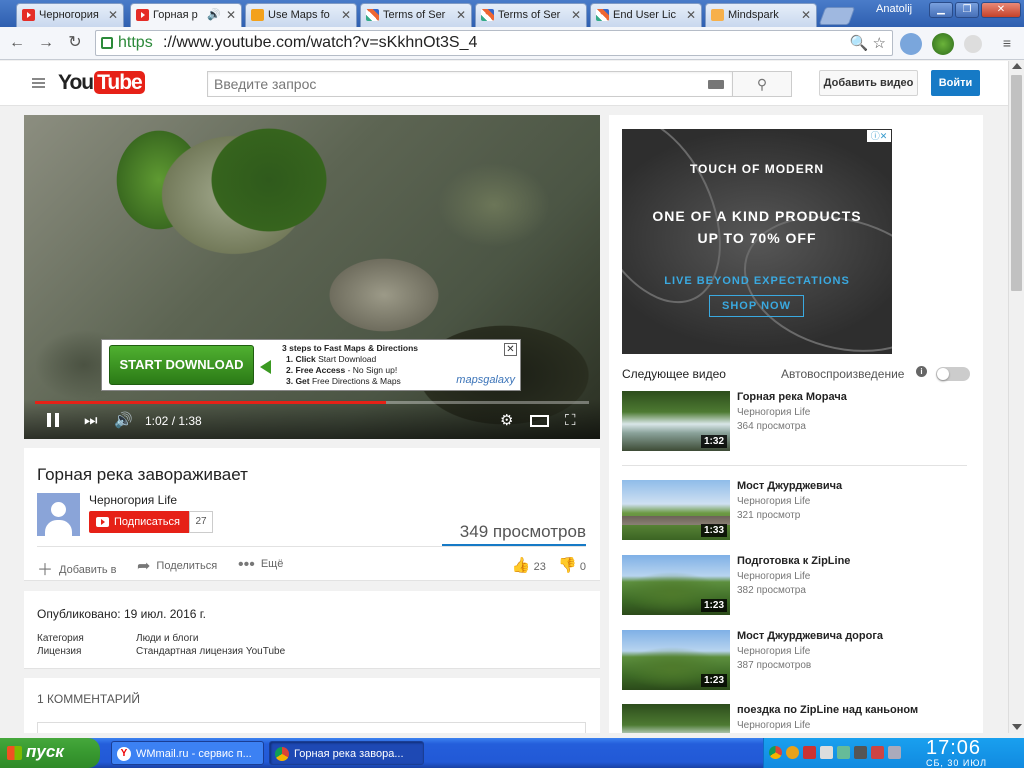  I want to click on share-button: ➦ Поделиться, so click(177, 566).